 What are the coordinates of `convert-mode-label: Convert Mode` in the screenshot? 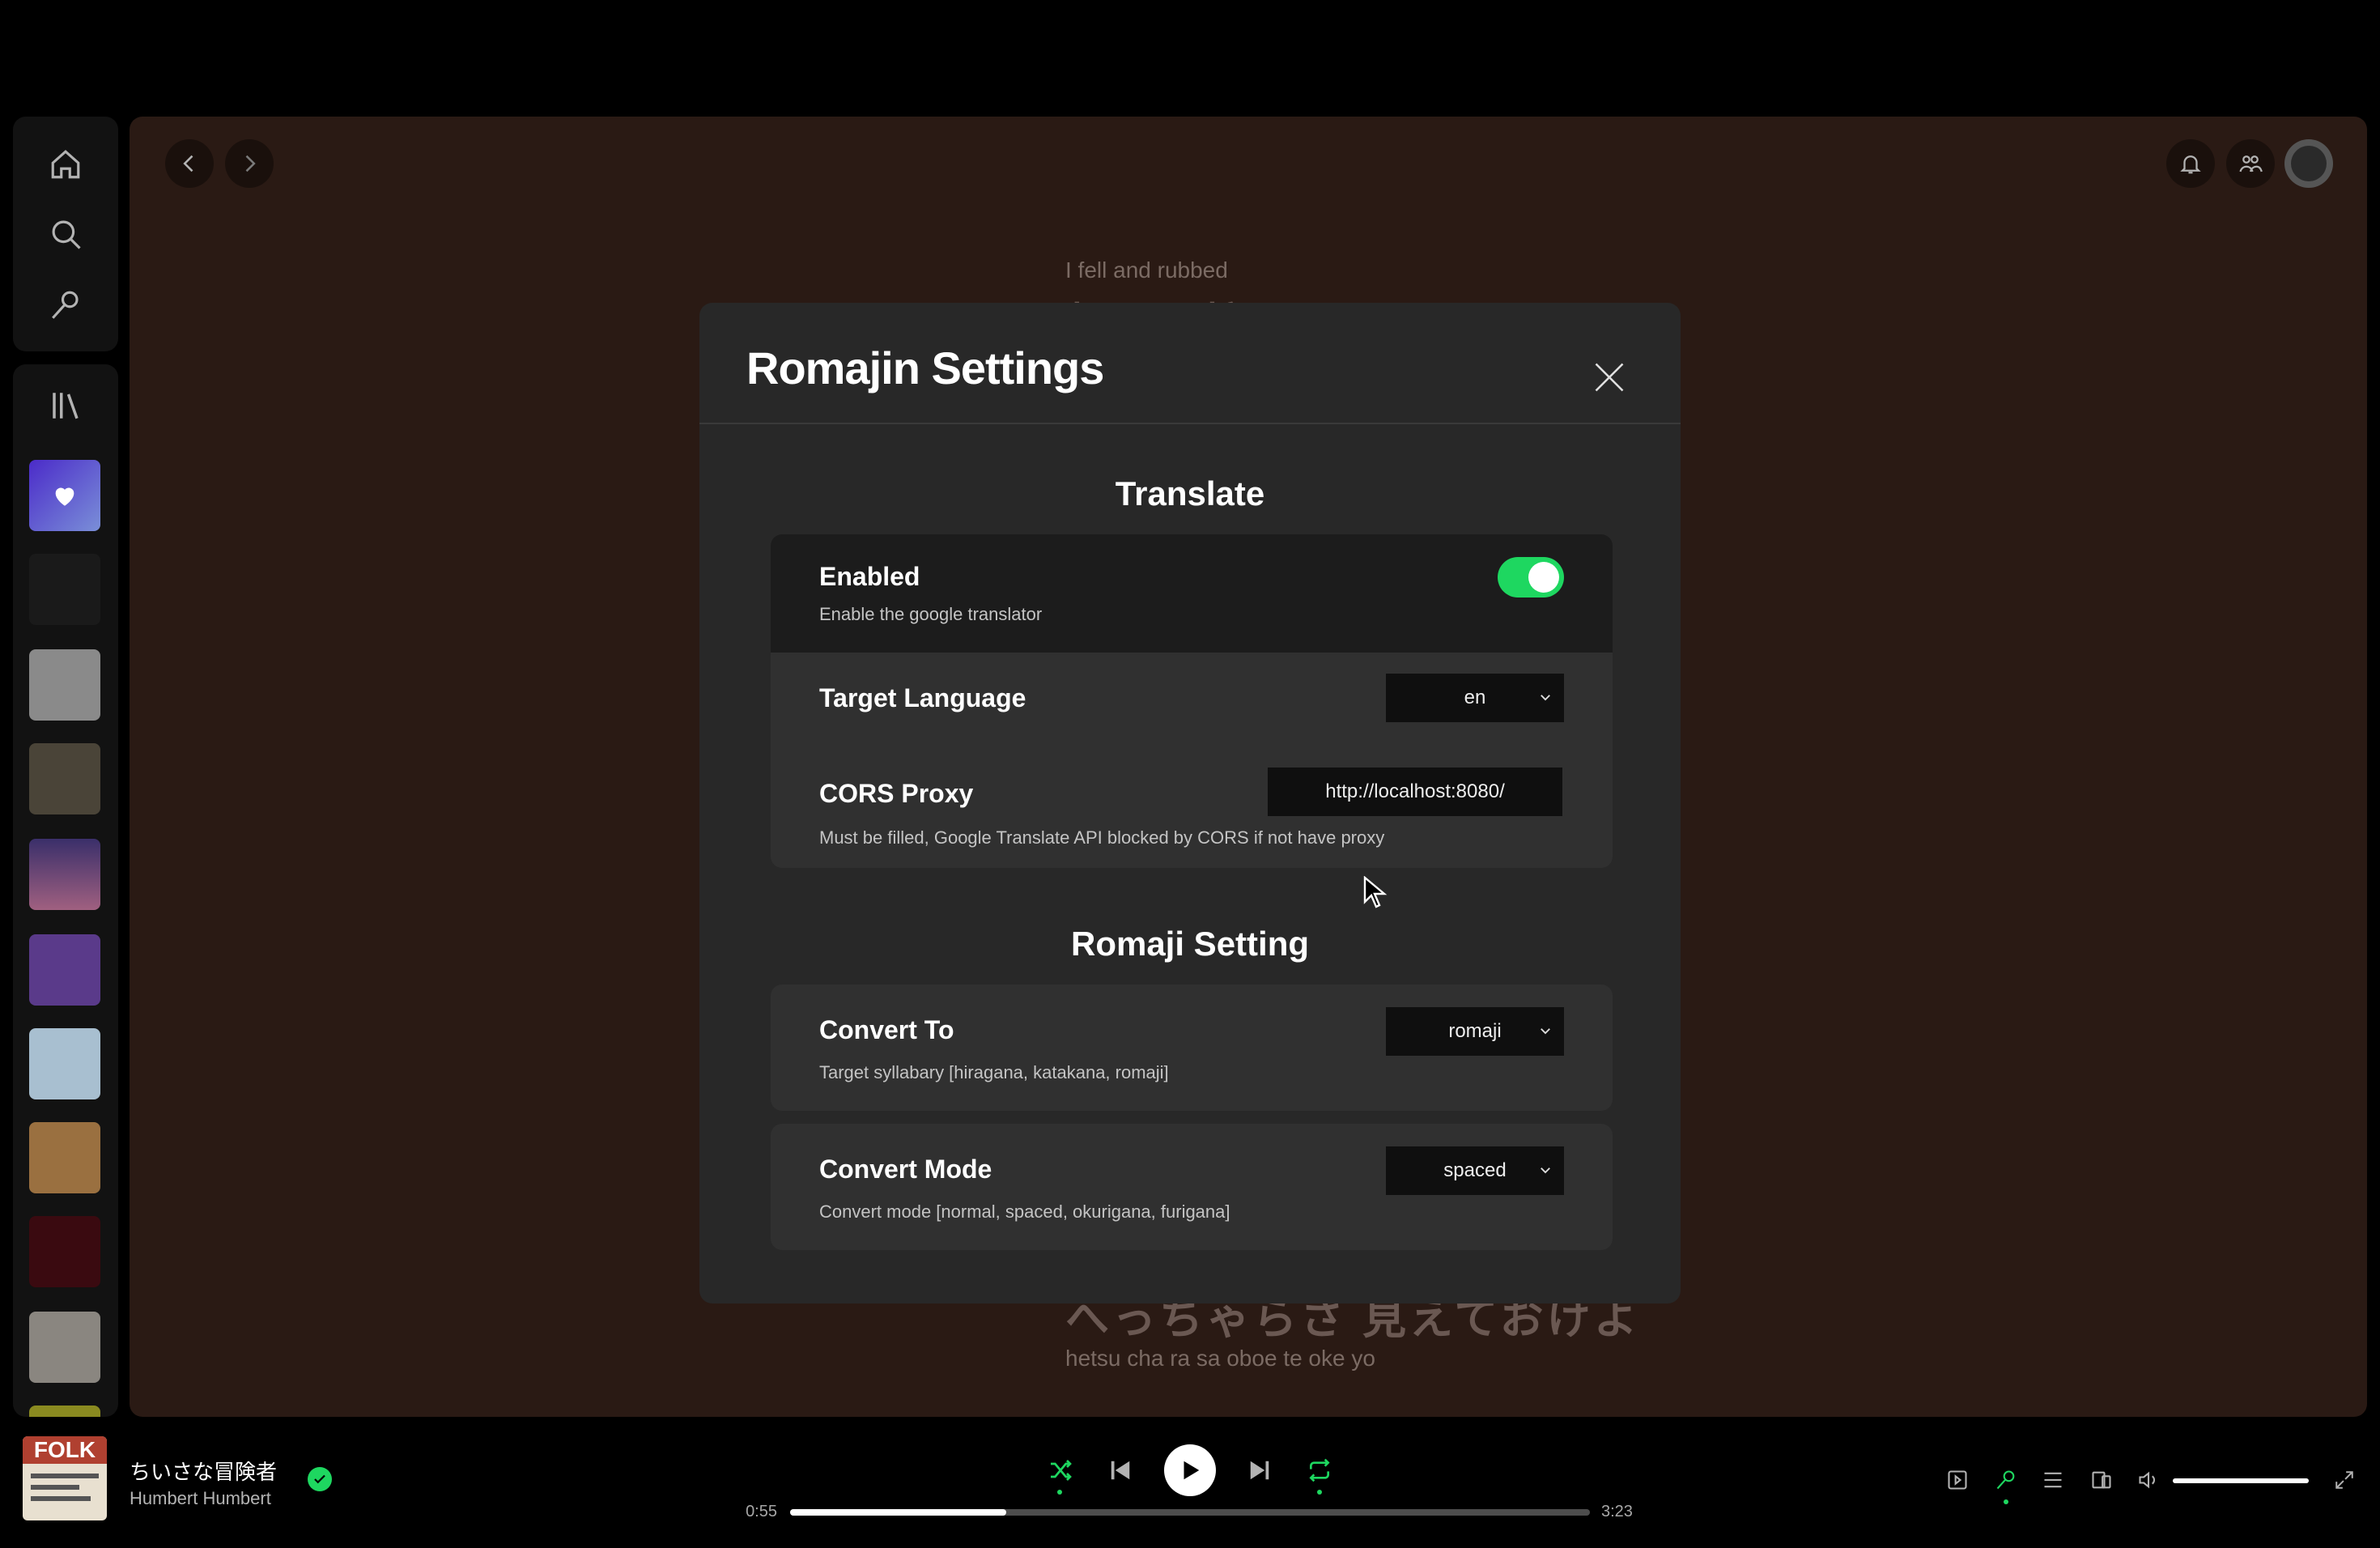 It's located at (905, 1170).